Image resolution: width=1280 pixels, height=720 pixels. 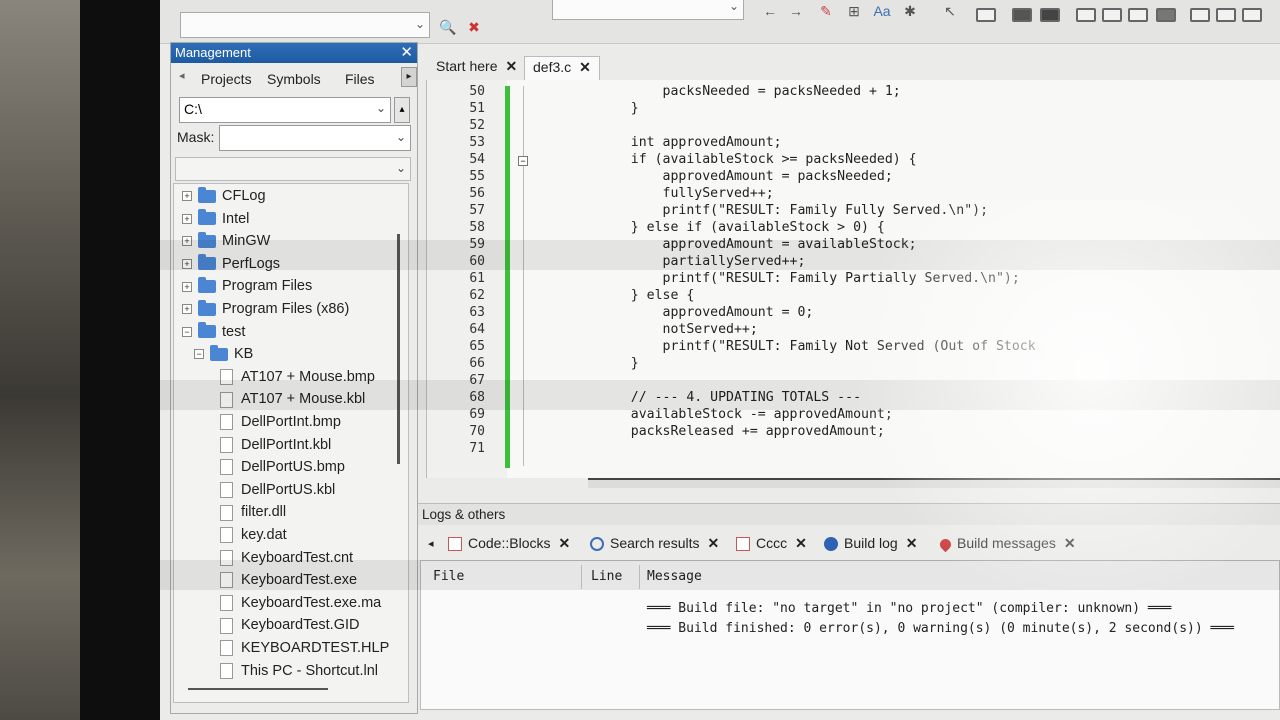 I want to click on tab-build-messages: Build messages ✕, so click(x=1008, y=545).